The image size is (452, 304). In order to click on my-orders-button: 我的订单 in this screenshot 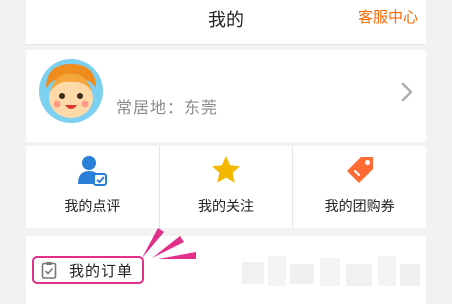, I will do `click(88, 270)`.